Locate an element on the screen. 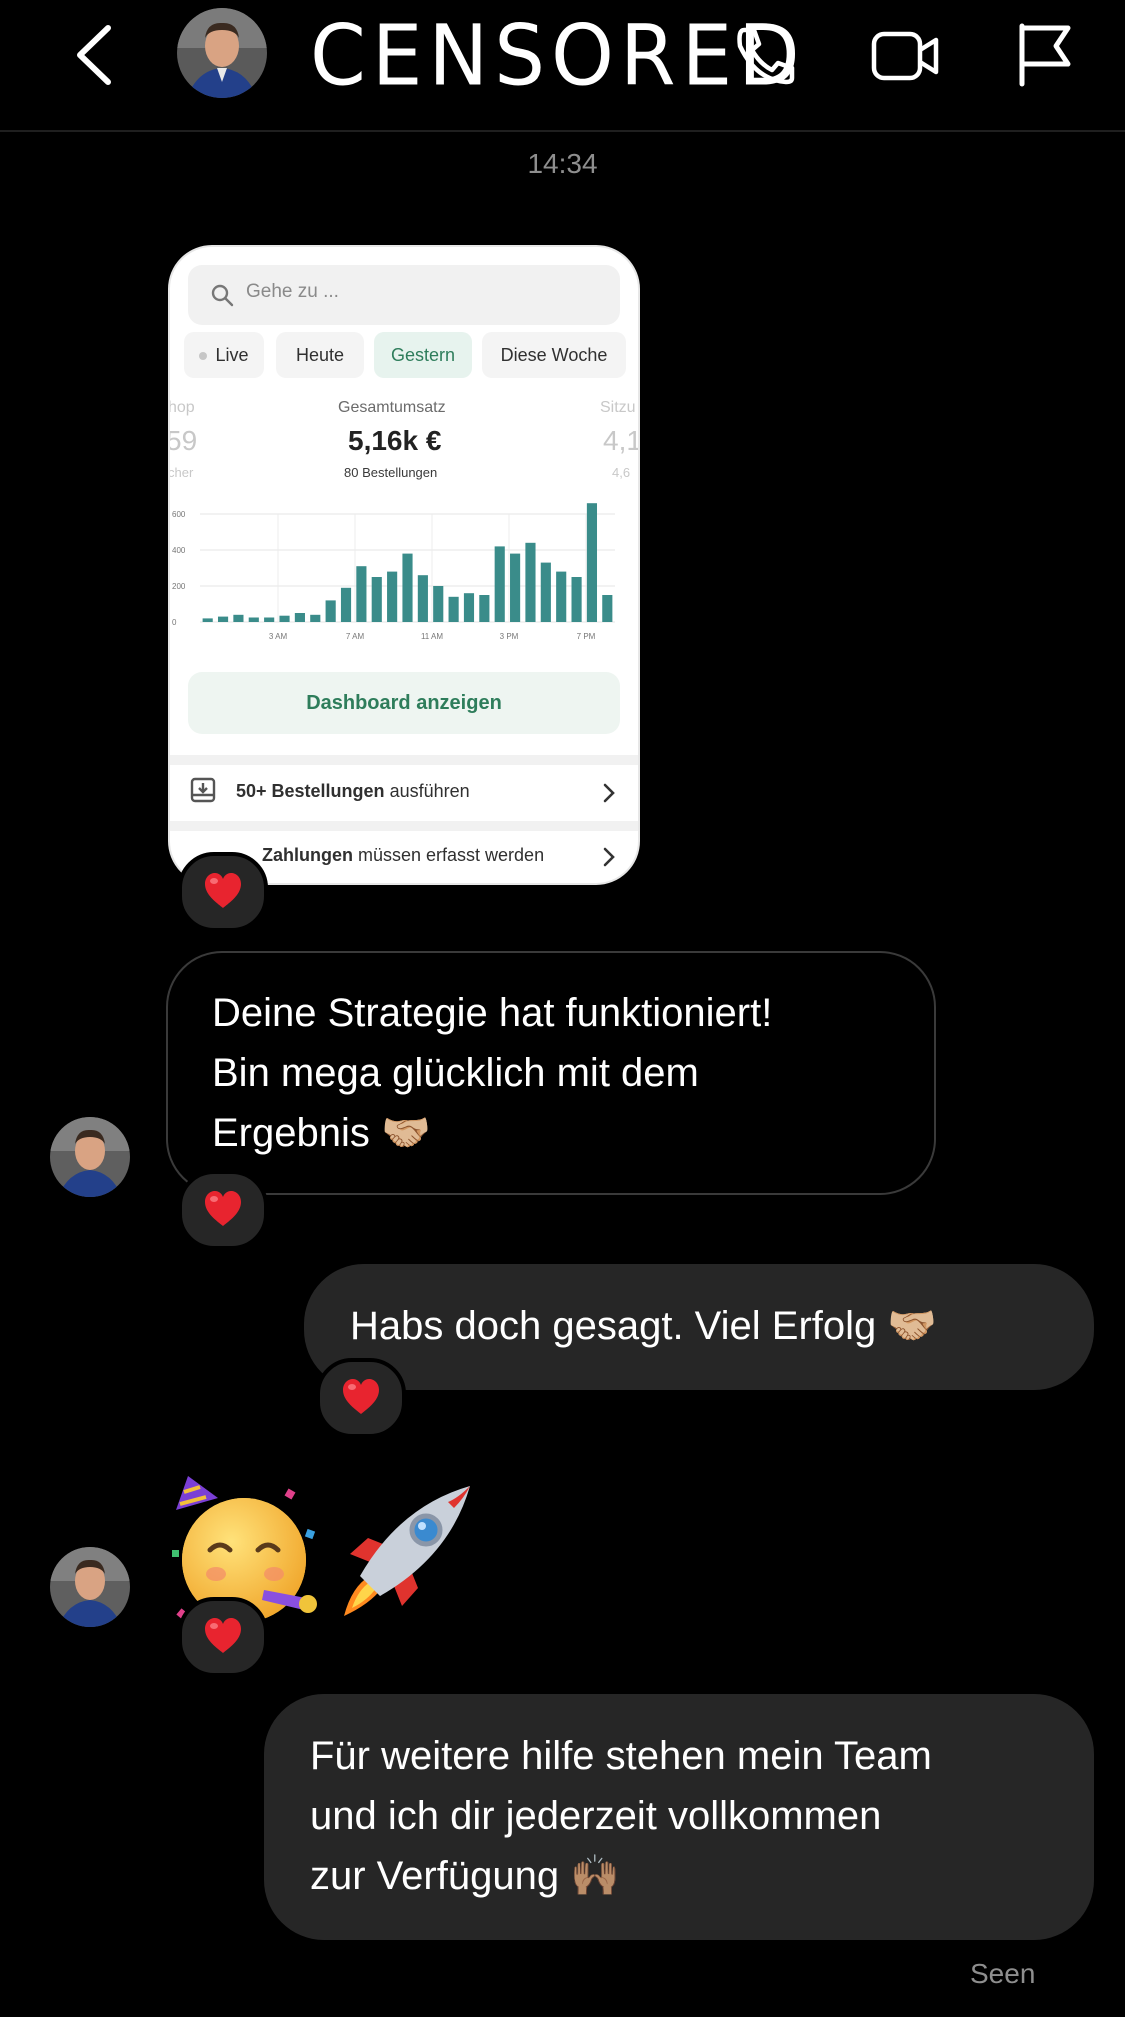  orders-row: 50+ Bestellungen ausführen is located at coordinates (404, 793).